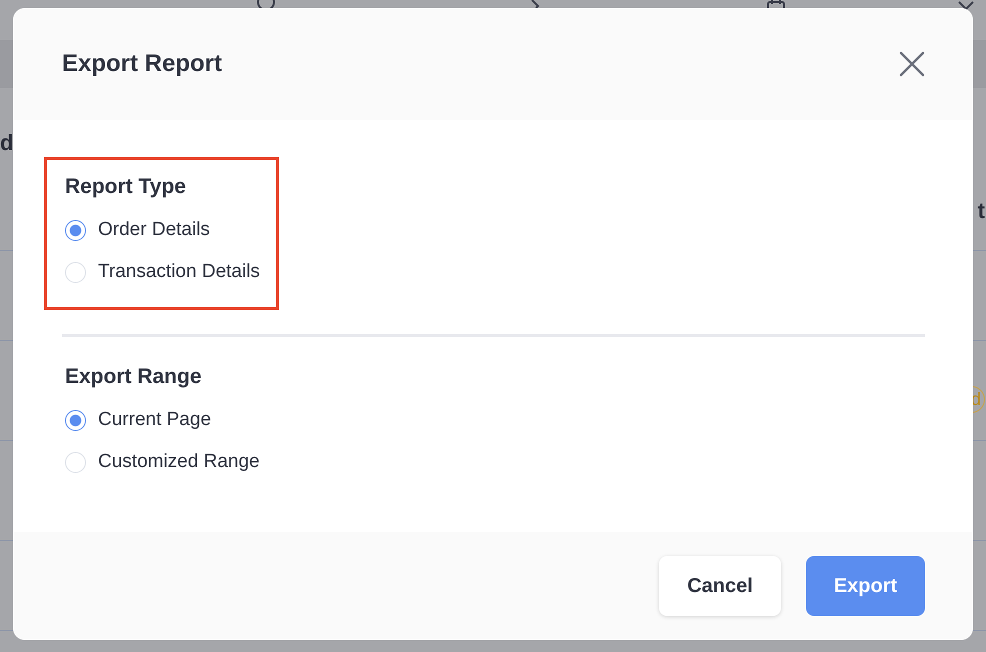  Describe the element at coordinates (162, 420) in the screenshot. I see `radio-option: Current Page` at that location.